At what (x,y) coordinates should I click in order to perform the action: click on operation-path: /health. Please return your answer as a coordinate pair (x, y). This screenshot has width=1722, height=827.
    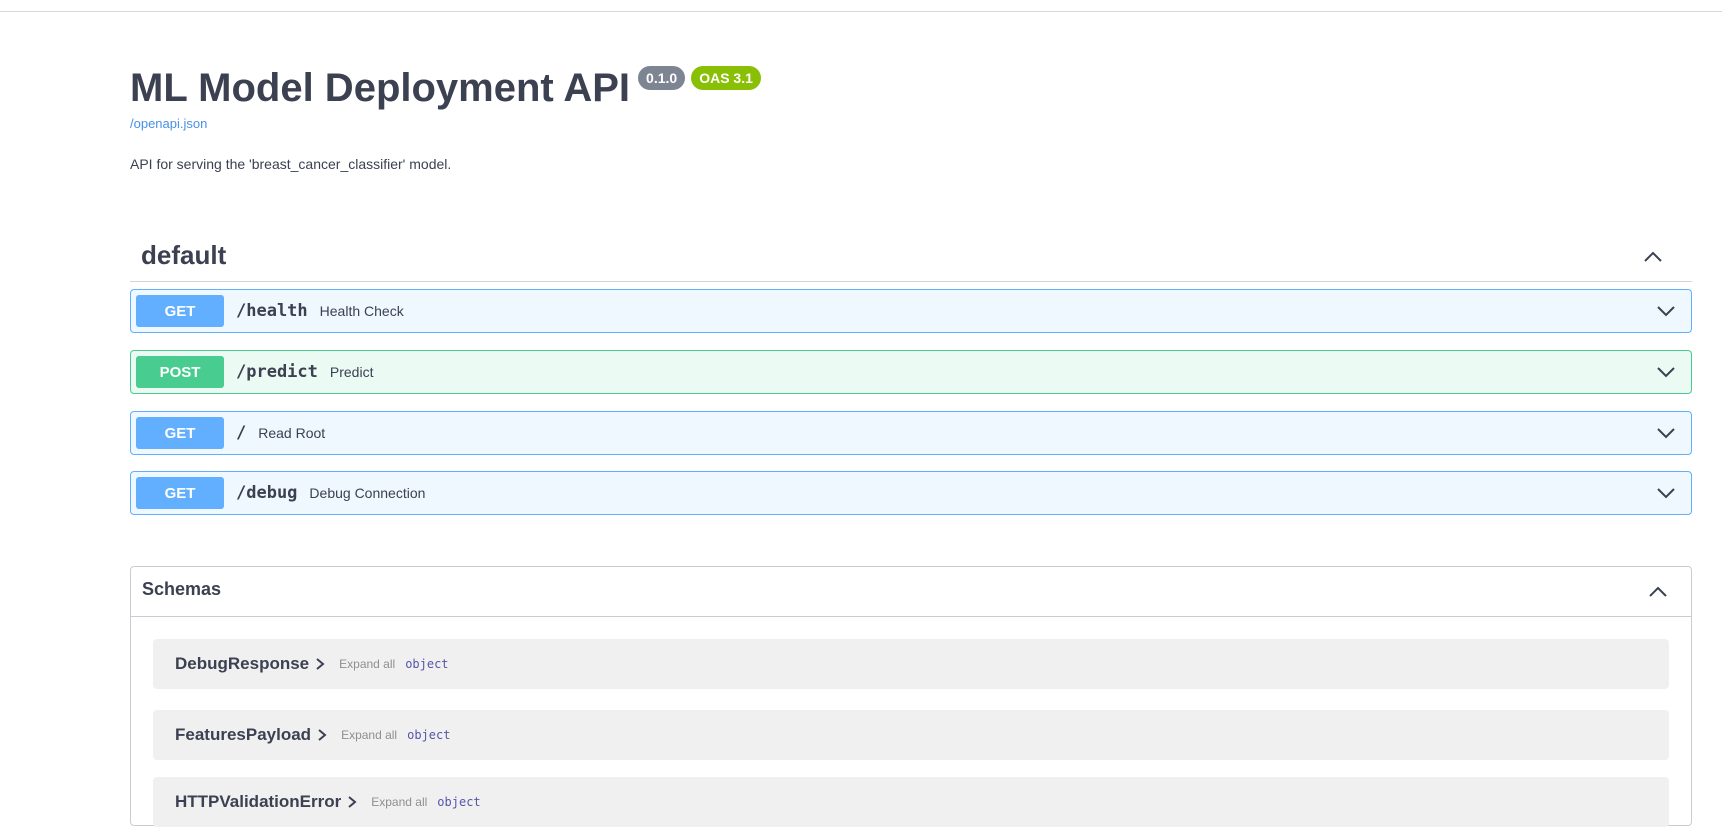
    Looking at the image, I should click on (272, 311).